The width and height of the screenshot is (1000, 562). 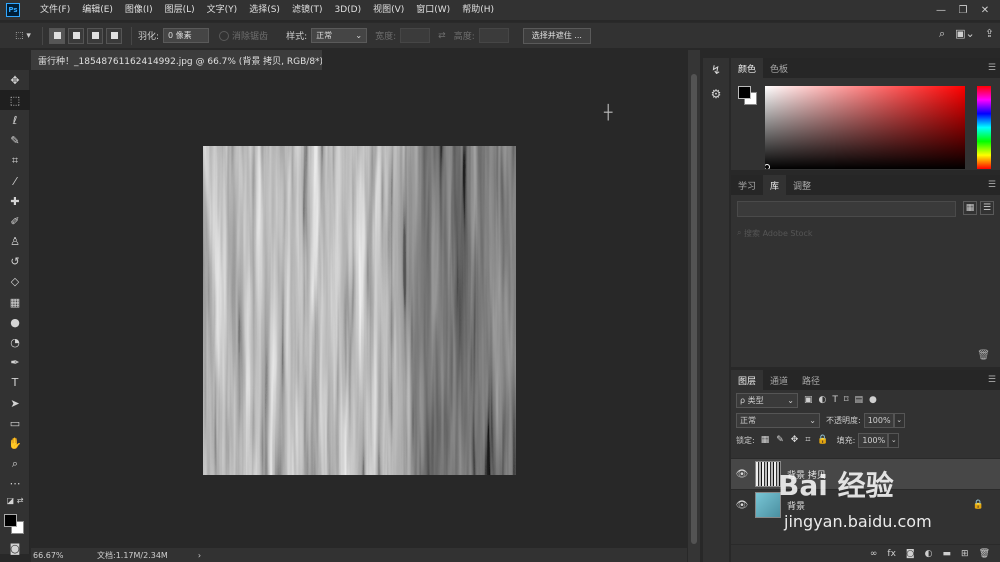 What do you see at coordinates (985, 10) in the screenshot?
I see `close-button: ✕` at bounding box center [985, 10].